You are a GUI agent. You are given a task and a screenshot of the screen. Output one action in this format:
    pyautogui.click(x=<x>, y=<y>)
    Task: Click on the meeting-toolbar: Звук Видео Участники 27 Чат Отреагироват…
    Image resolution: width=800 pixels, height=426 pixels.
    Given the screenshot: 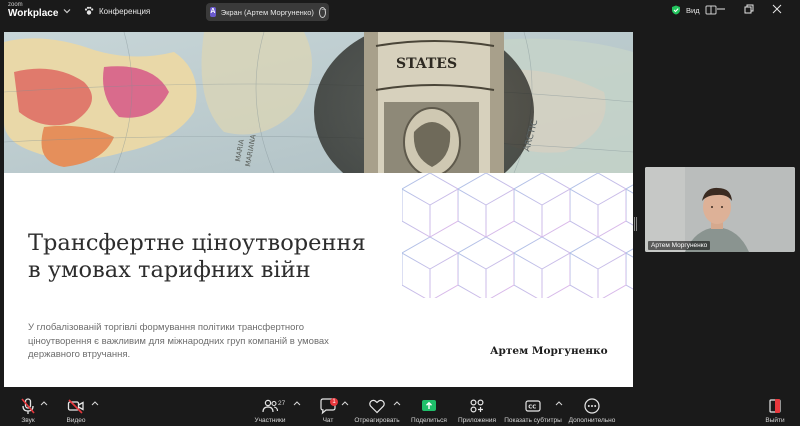 What is the action you would take?
    pyautogui.click(x=400, y=409)
    